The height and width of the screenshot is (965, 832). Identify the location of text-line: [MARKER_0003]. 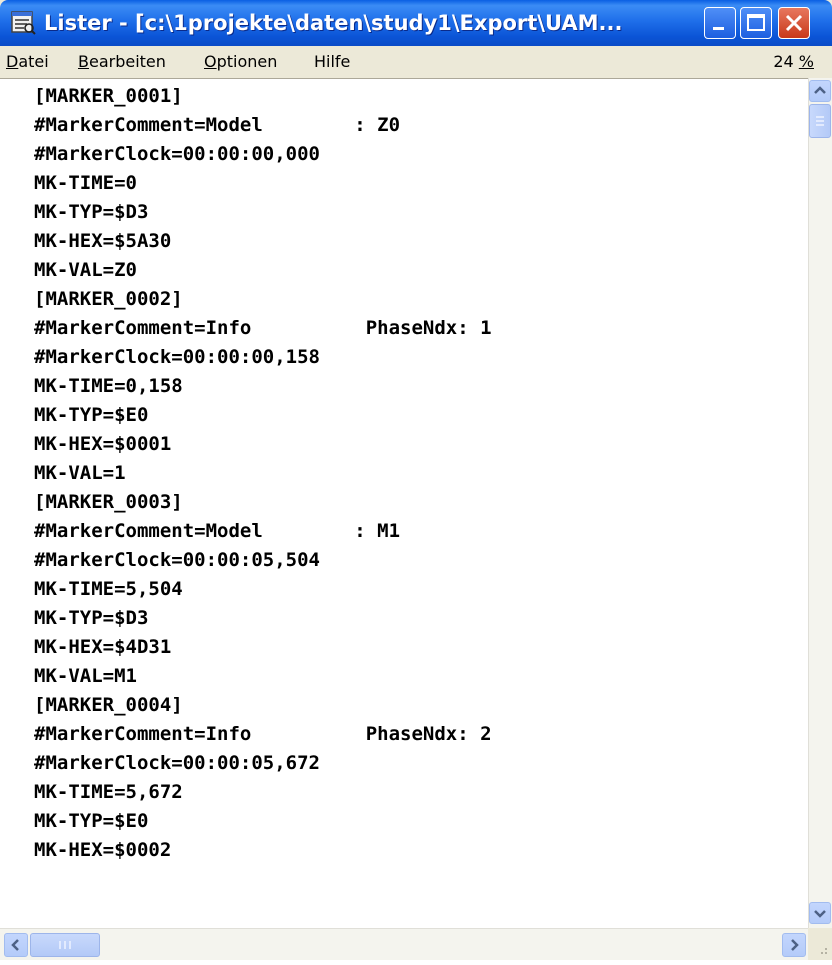
(108, 502).